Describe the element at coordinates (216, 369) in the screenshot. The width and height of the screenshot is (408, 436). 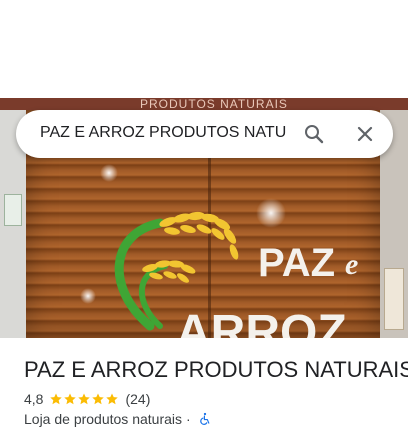
I see `place-title: PAZ E ARROZ PRODUTOS NATURAIS` at that location.